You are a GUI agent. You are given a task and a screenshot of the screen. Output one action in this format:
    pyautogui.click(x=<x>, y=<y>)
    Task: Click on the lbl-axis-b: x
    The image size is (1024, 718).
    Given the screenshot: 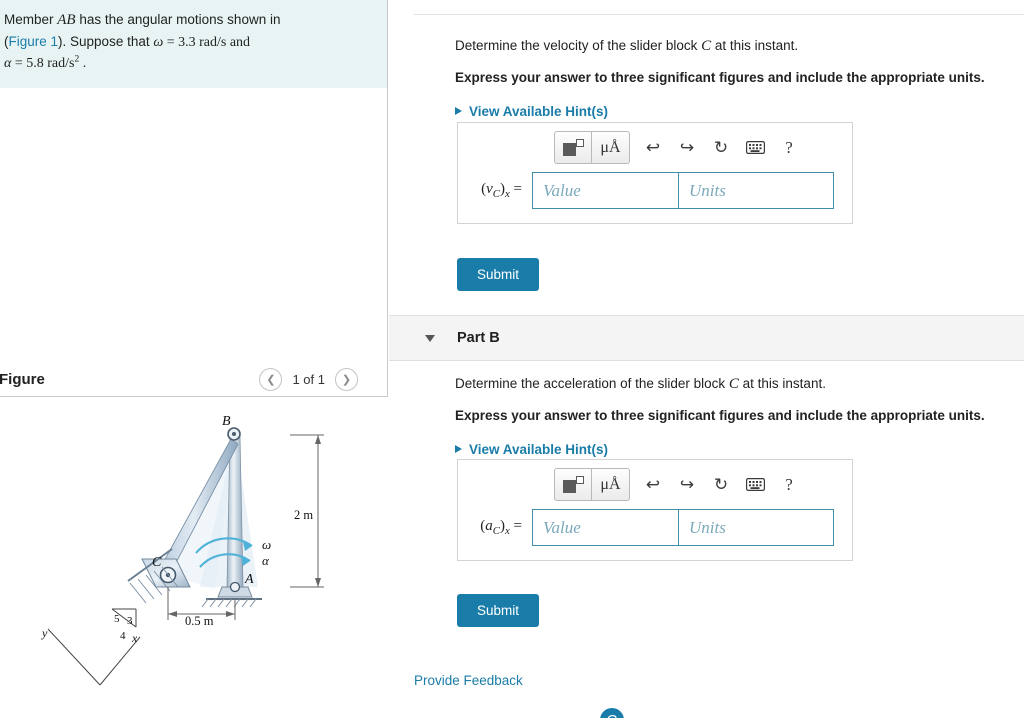 What is the action you would take?
    pyautogui.click(x=507, y=531)
    